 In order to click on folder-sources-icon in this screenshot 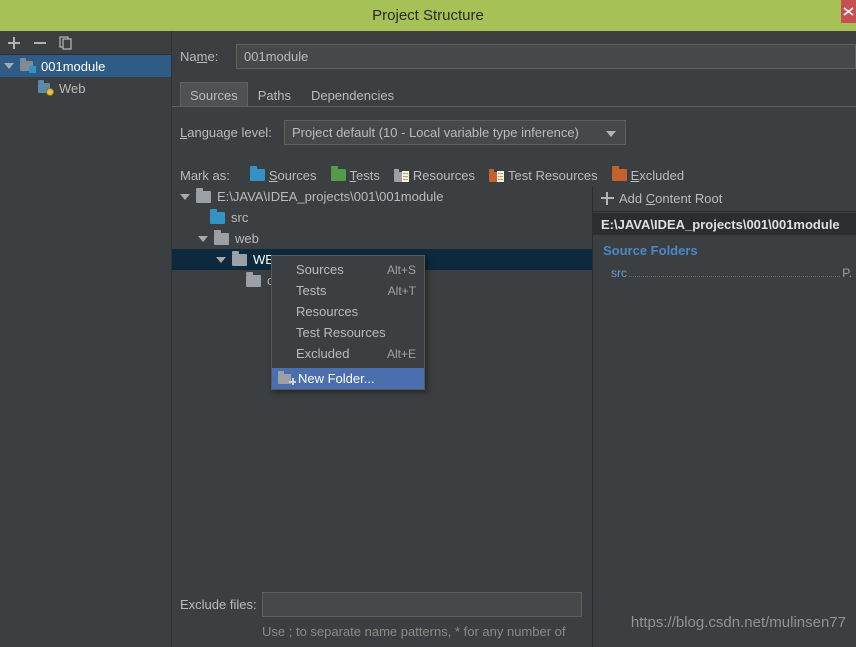, I will do `click(257, 173)`.